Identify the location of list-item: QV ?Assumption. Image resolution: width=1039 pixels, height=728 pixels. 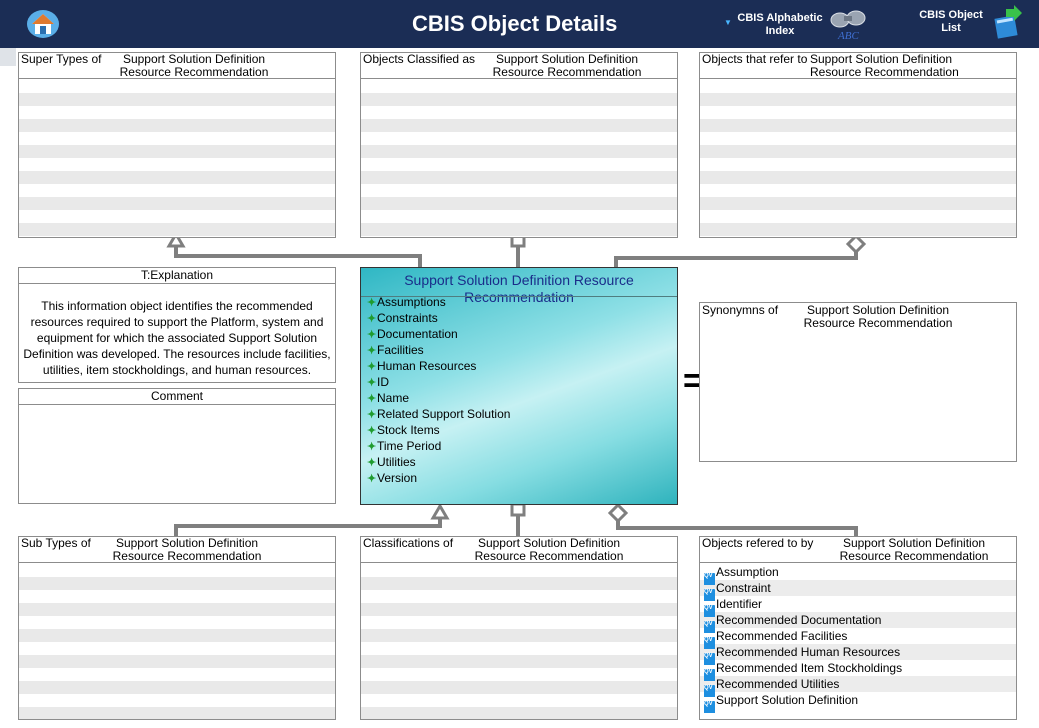
(858, 574).